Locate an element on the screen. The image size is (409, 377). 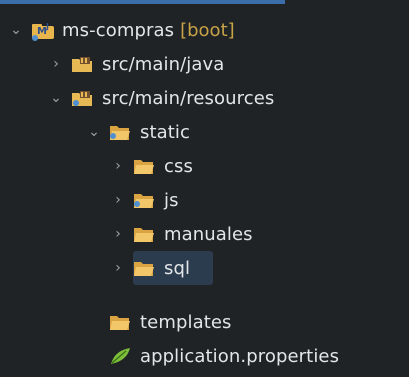
tree-item-label: application.properties is located at coordinates (240, 356).